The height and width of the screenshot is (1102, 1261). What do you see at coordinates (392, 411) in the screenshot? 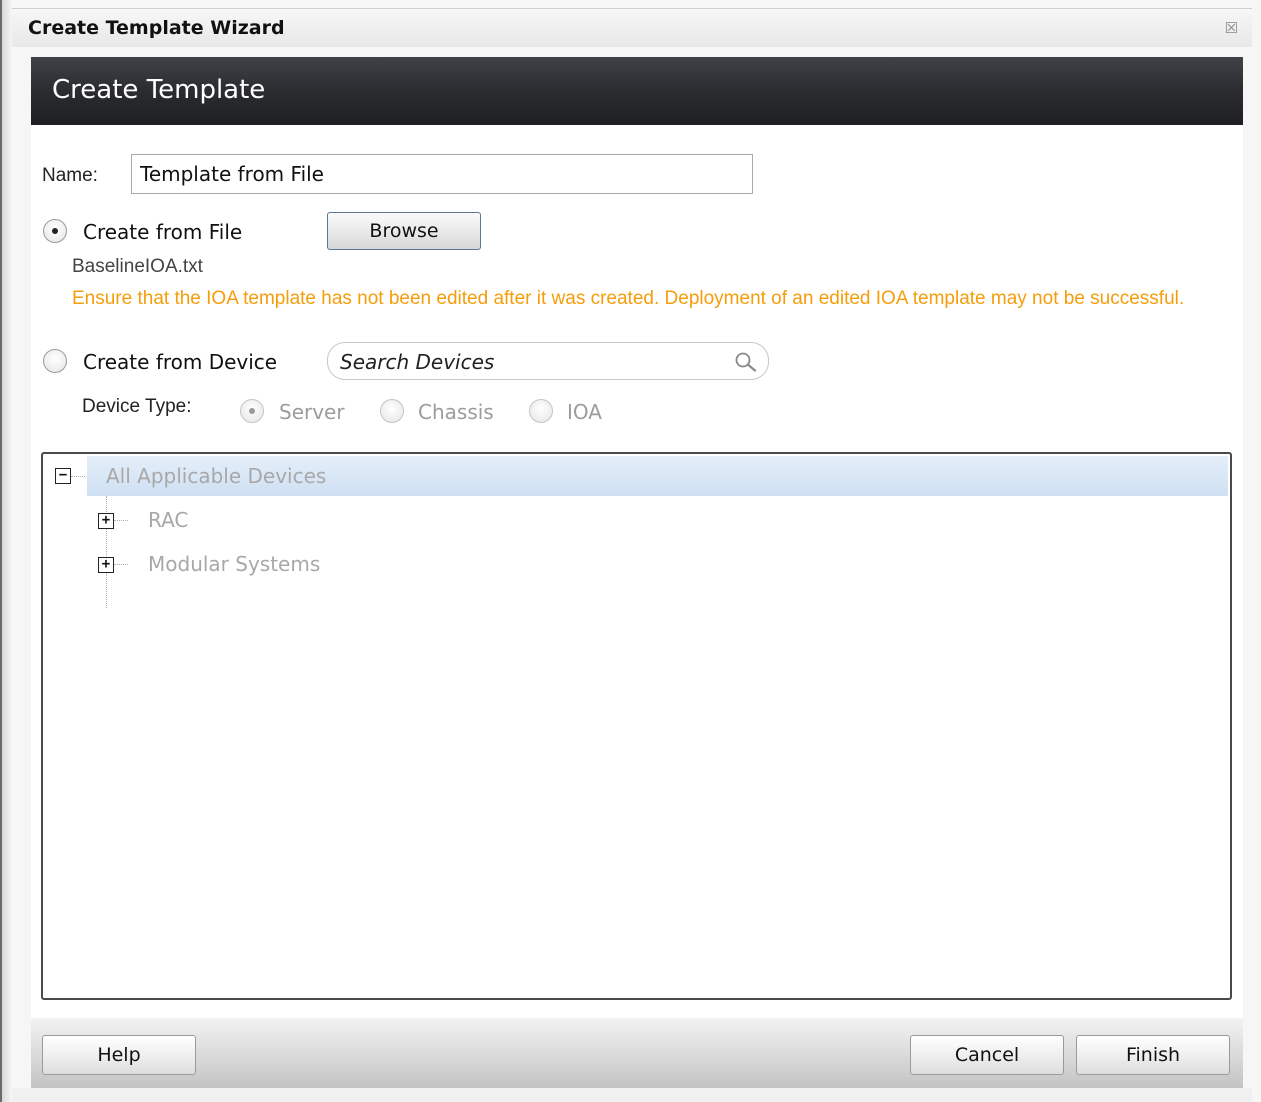
I see `device-type-chassis-radio` at bounding box center [392, 411].